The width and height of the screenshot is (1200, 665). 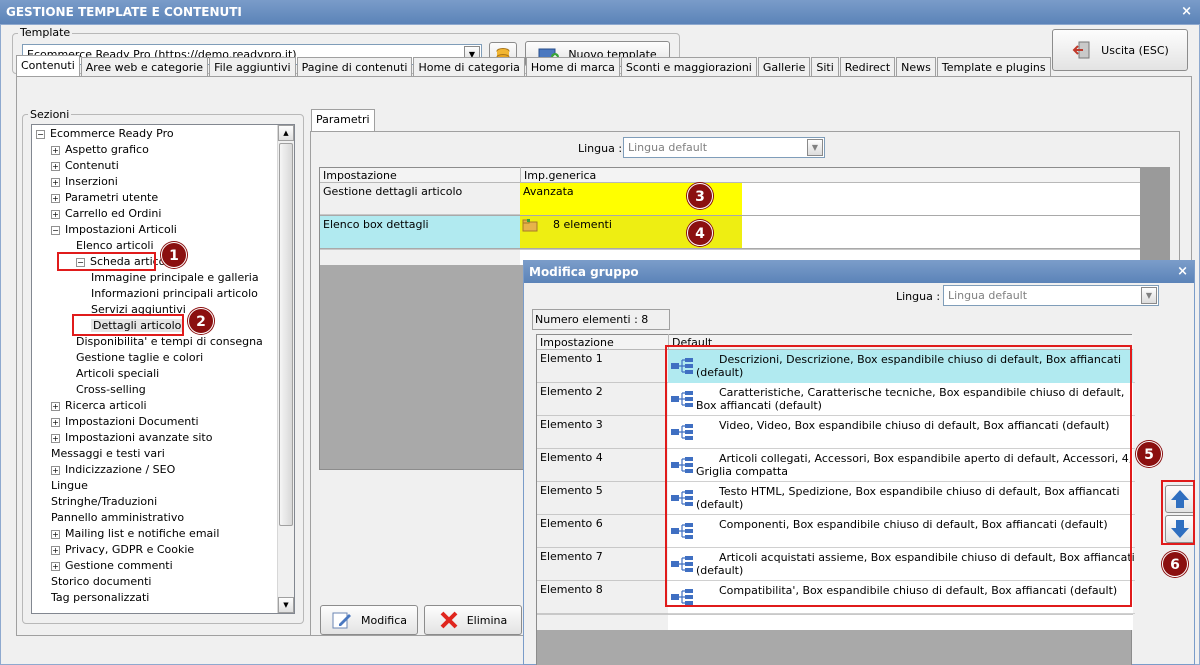 I want to click on tree-item: Immagine principale e galleria, so click(x=175, y=278).